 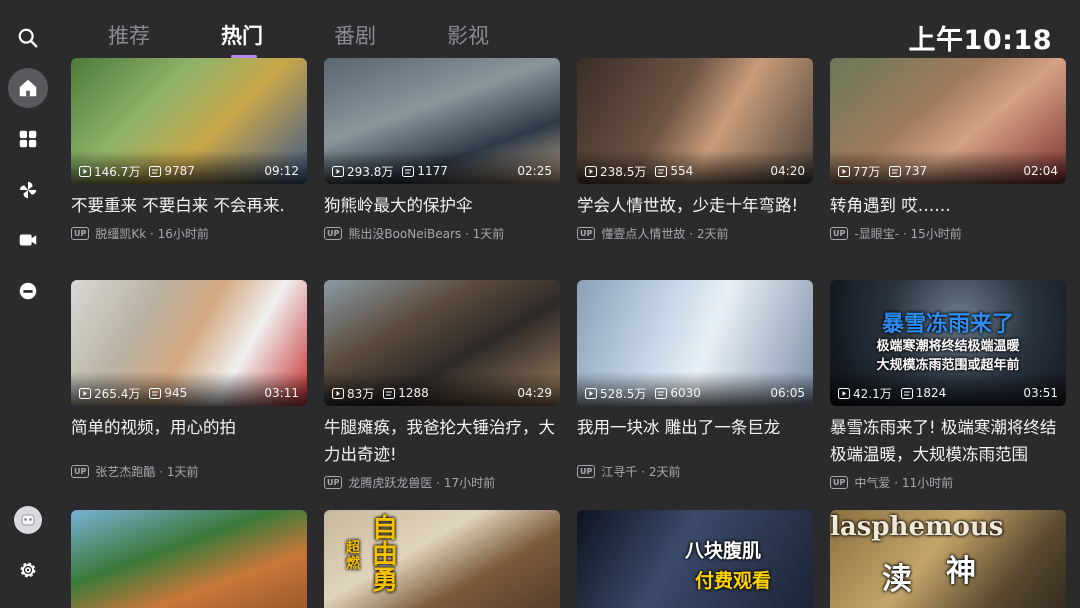 I want to click on video-card: 77万 737 02:04 转角遇到 哎…… UP -显眼宝- · 15小时前, so click(x=948, y=150).